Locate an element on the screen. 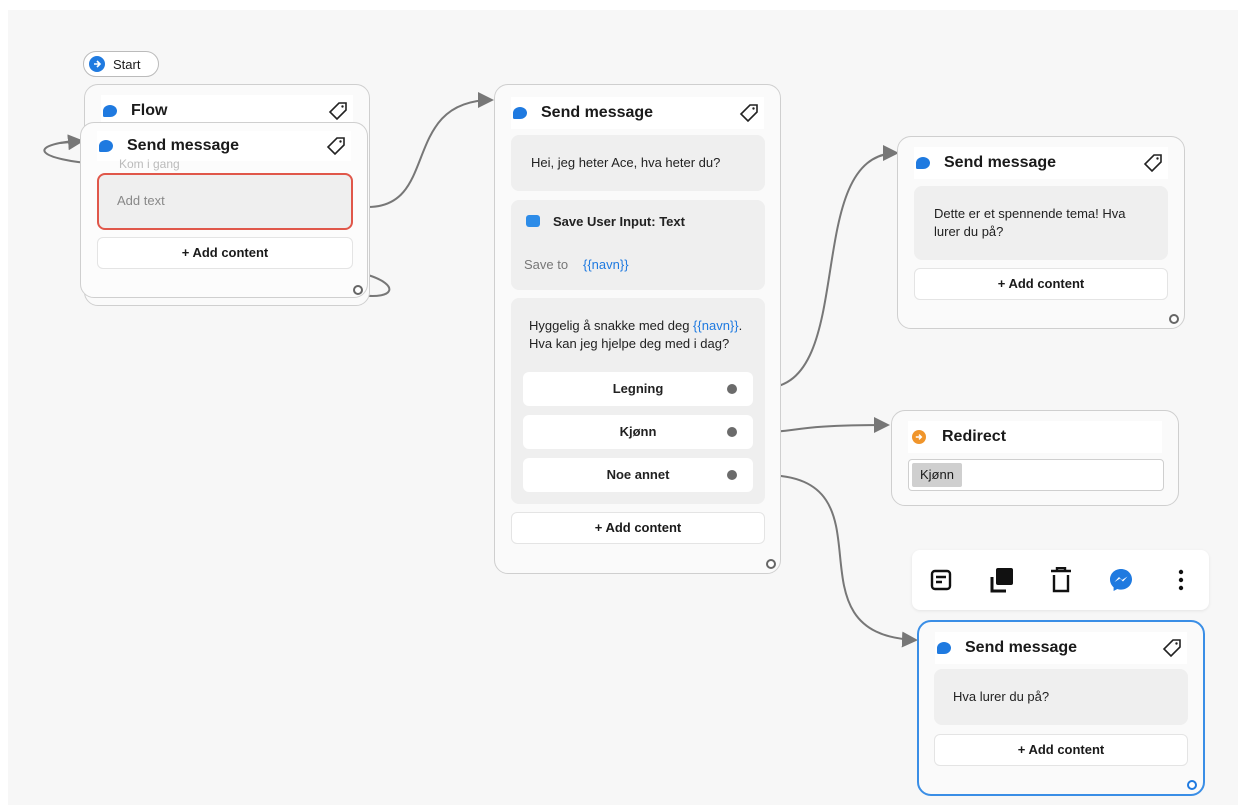 The width and height of the screenshot is (1244, 811). choice-kjonn: Kjønn is located at coordinates (638, 432).